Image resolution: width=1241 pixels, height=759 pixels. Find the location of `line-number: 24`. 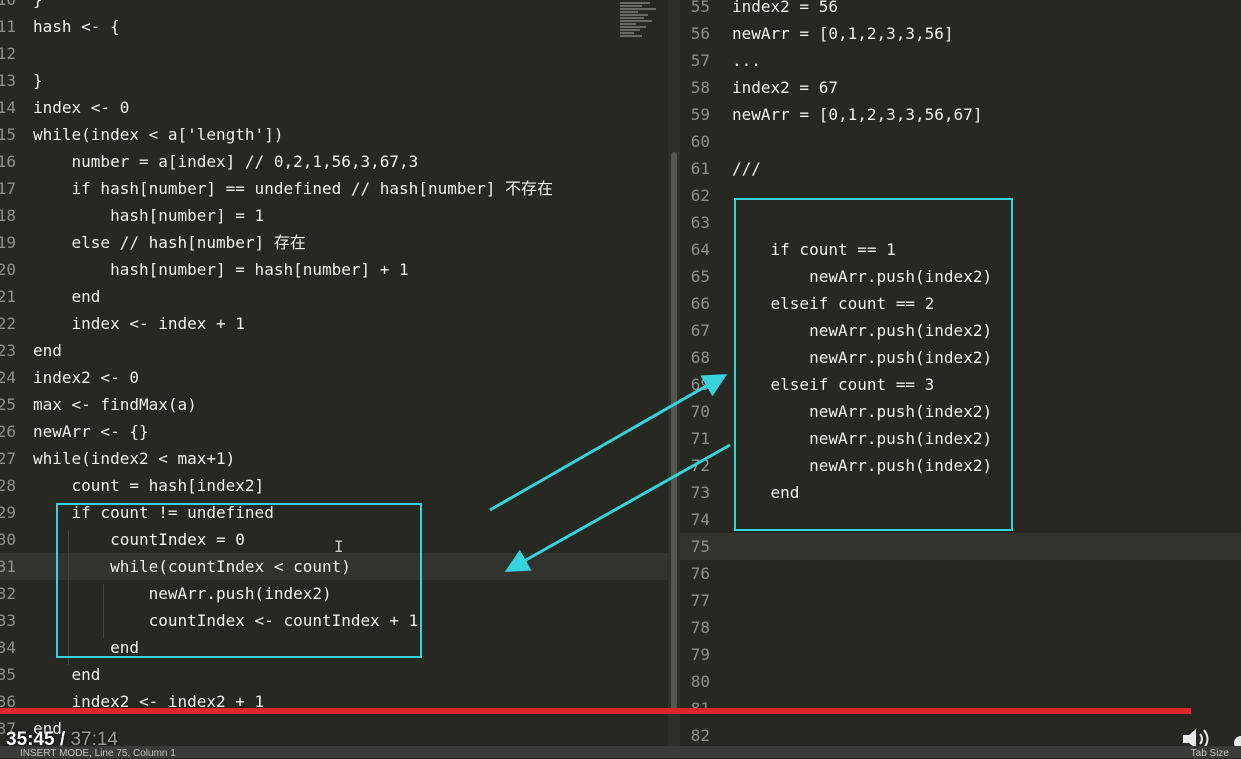

line-number: 24 is located at coordinates (8, 377).